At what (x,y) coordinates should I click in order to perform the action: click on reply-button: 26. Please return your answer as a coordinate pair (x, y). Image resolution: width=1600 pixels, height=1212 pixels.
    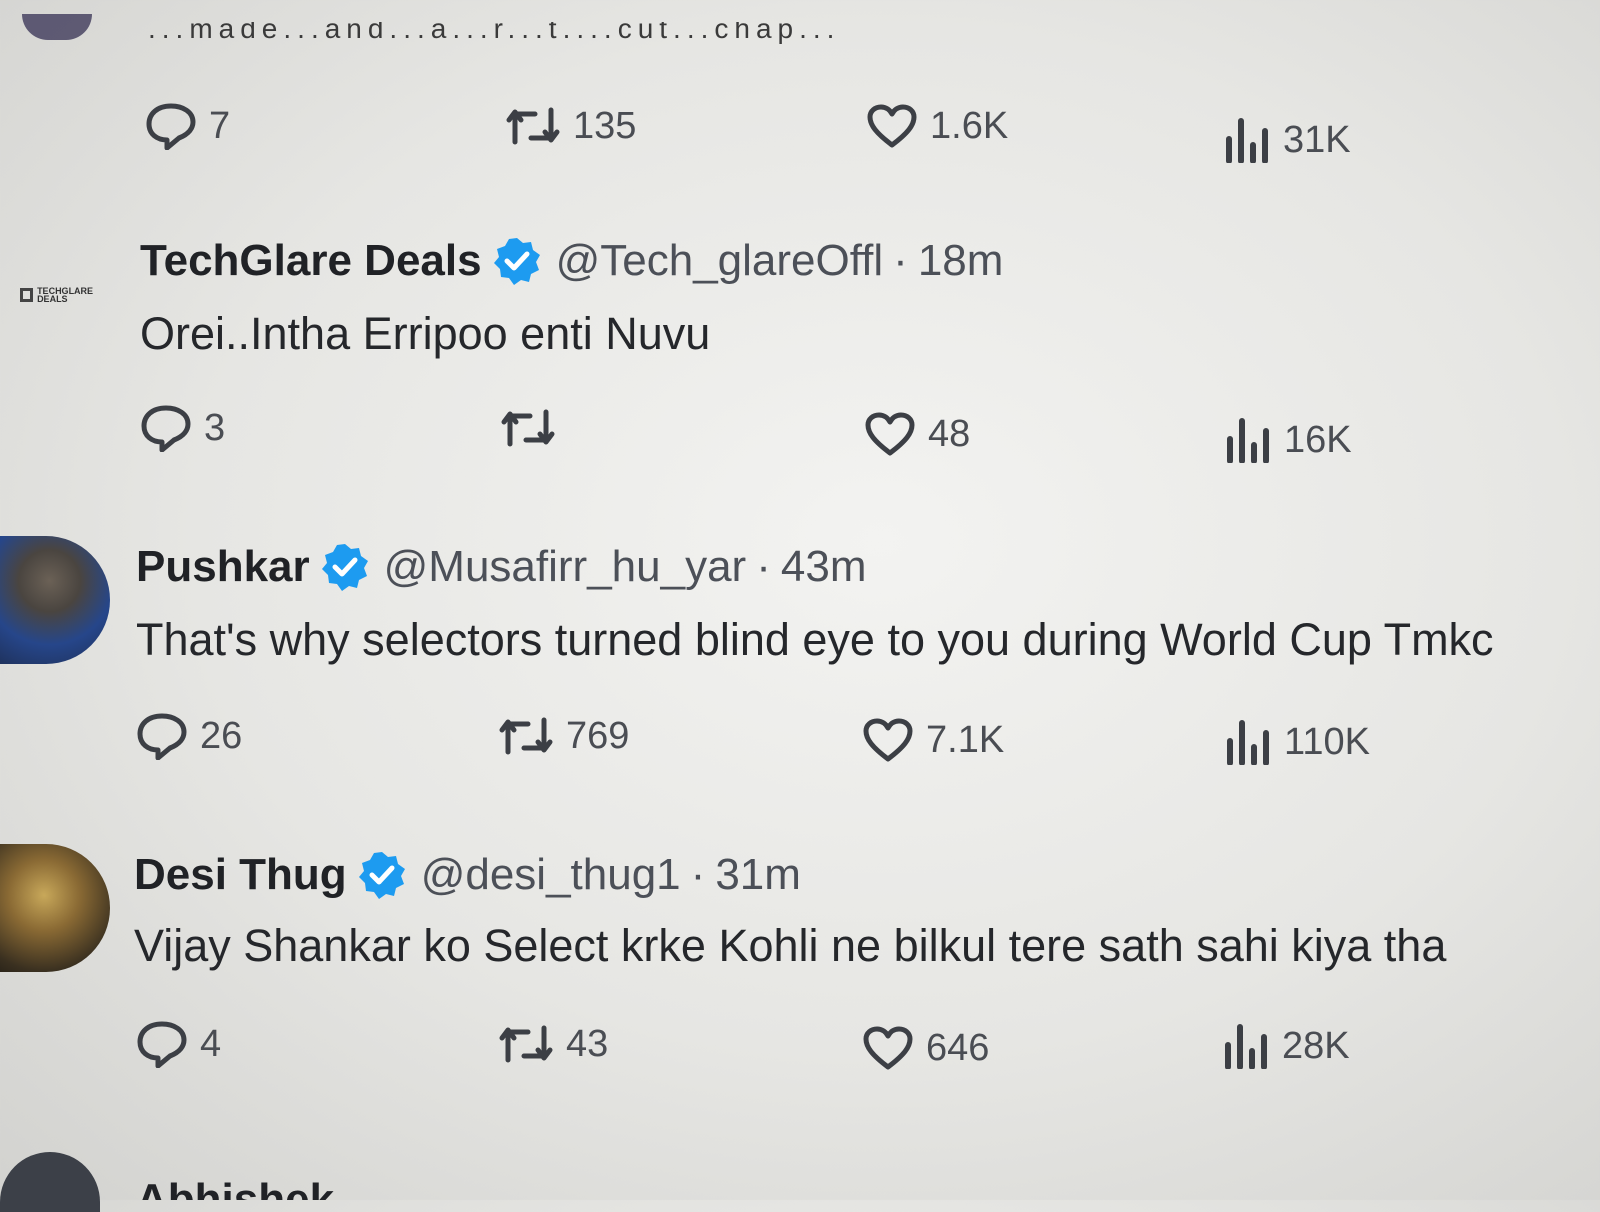
    Looking at the image, I should click on (189, 736).